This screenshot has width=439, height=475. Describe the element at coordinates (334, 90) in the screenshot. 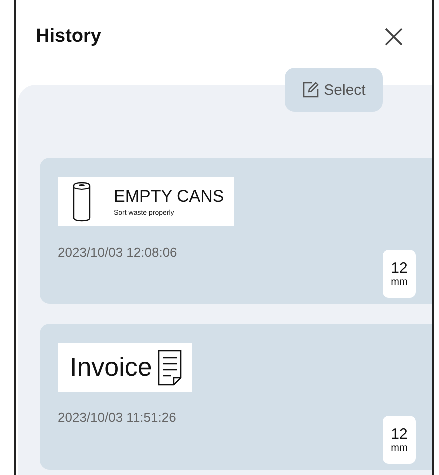

I see `select-button: Select` at that location.